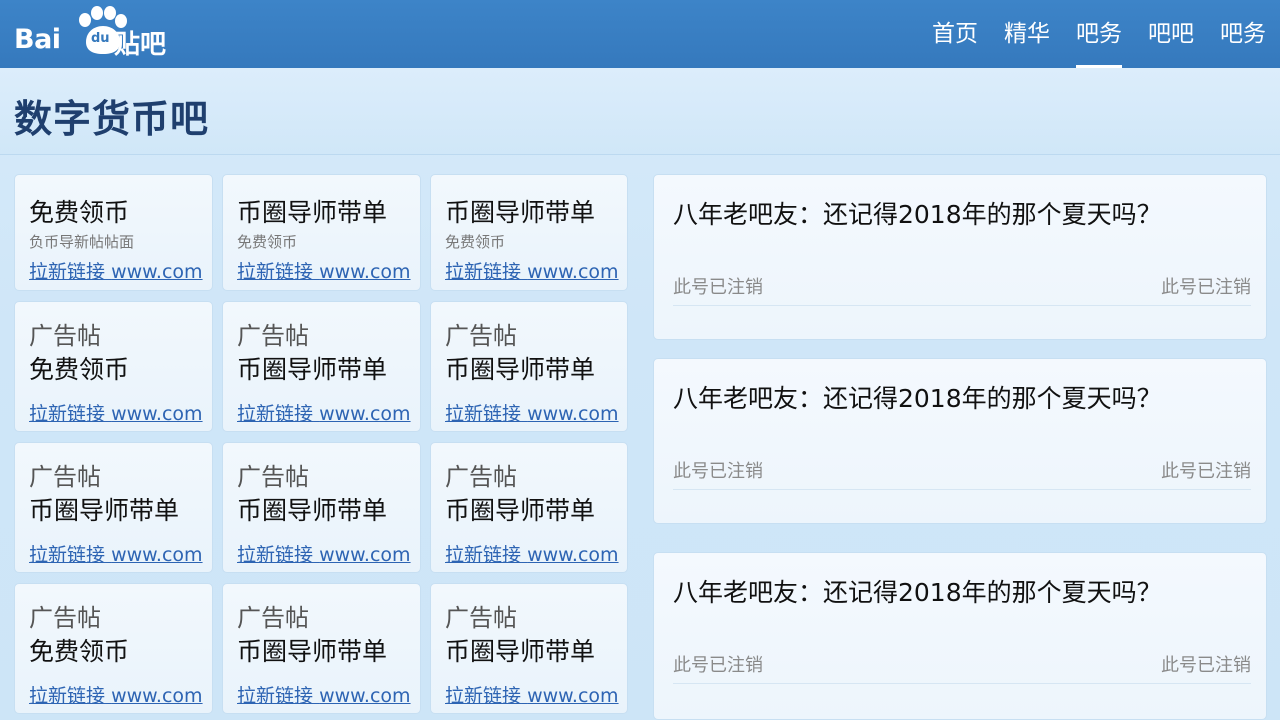  What do you see at coordinates (640, 111) in the screenshot?
I see `forum-header: 数字货币吧` at bounding box center [640, 111].